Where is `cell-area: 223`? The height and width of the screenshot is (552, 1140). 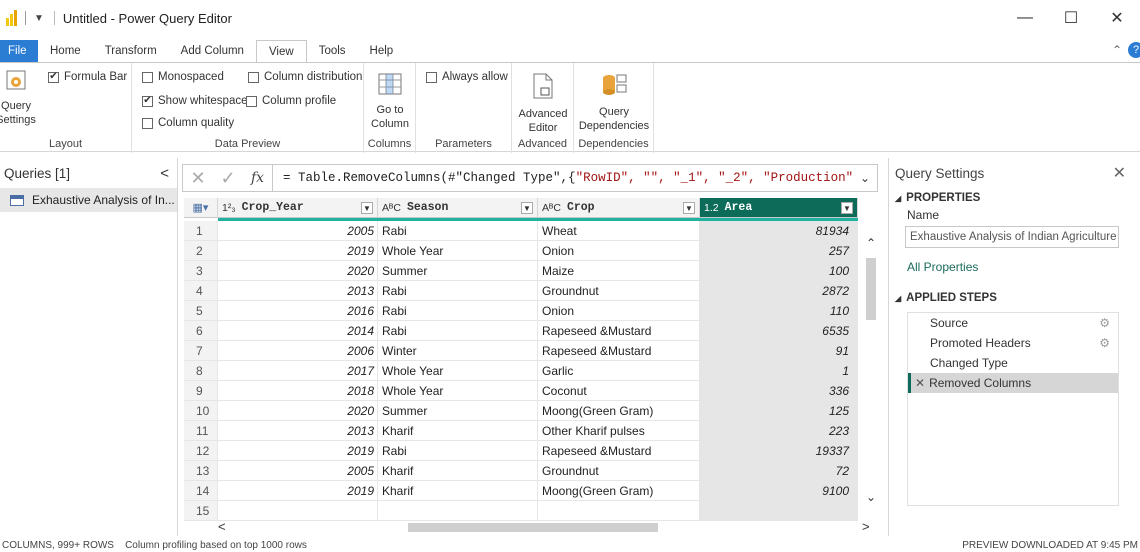
cell-area: 223 is located at coordinates (779, 431).